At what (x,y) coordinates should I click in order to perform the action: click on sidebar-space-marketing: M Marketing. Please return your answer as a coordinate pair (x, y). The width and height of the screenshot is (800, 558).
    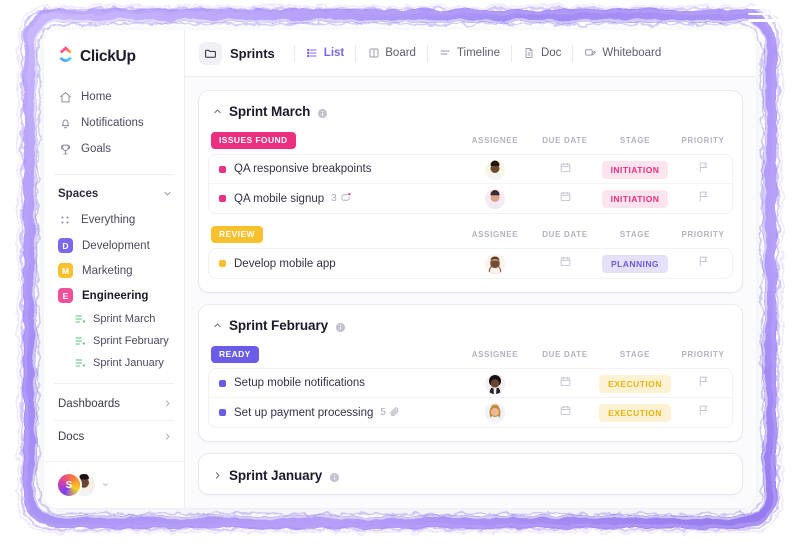
    Looking at the image, I should click on (114, 270).